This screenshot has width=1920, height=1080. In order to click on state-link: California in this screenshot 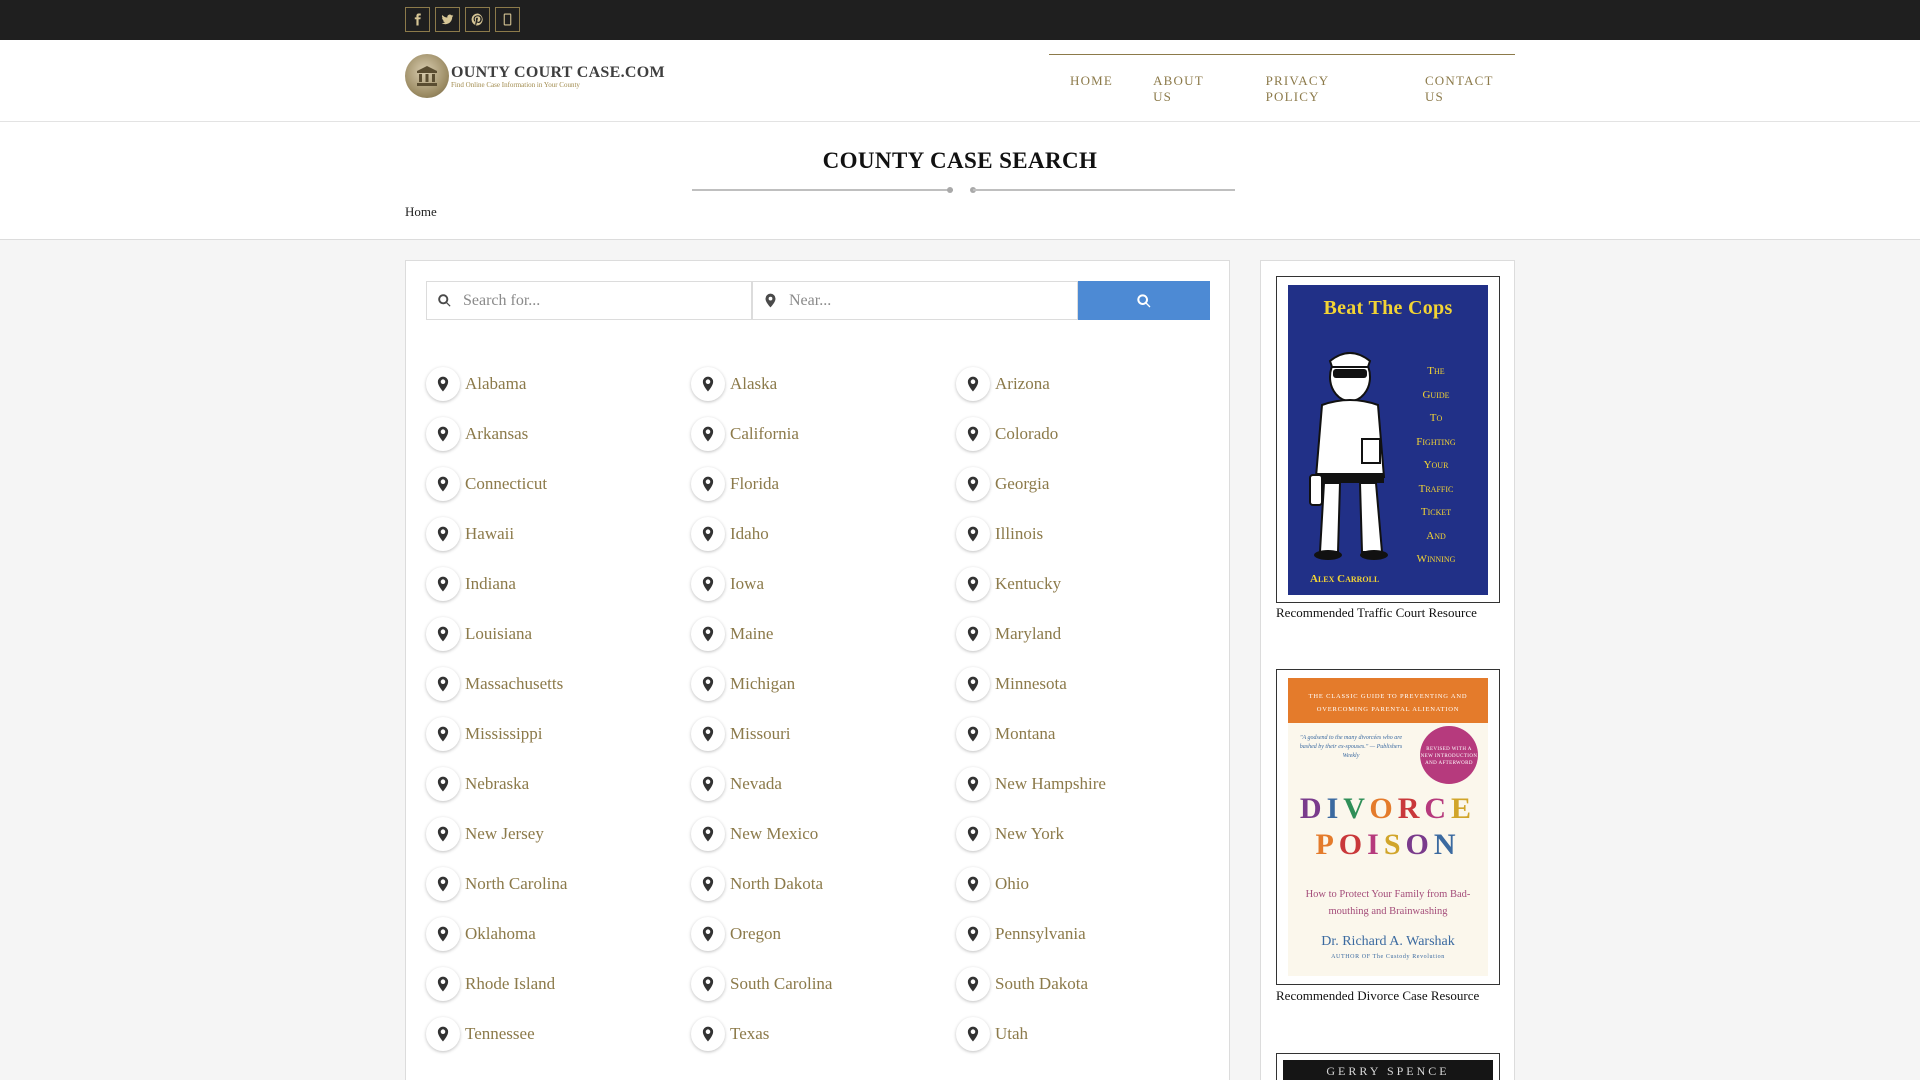, I will do `click(764, 434)`.